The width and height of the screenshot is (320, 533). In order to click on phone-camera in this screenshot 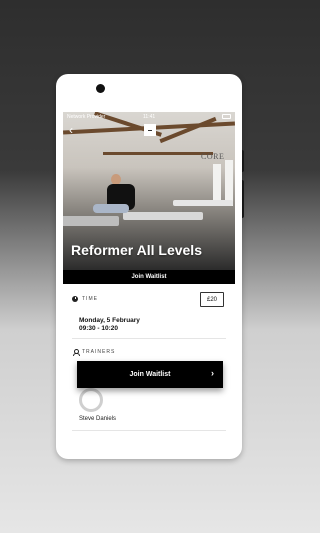, I will do `click(100, 88)`.